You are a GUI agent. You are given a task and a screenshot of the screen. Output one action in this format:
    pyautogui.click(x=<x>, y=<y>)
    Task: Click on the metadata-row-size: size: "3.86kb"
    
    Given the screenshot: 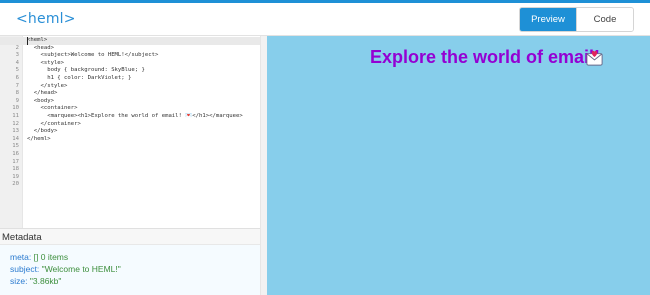 What is the action you would take?
    pyautogui.click(x=35, y=281)
    